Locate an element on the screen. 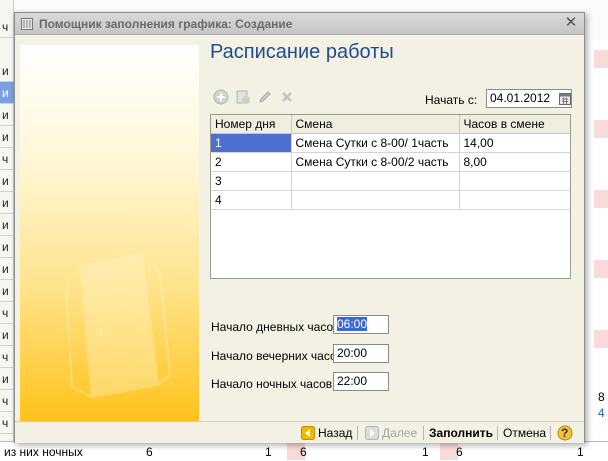 This screenshot has height=461, width=608. calendar-illustration is located at coordinates (118, 325).